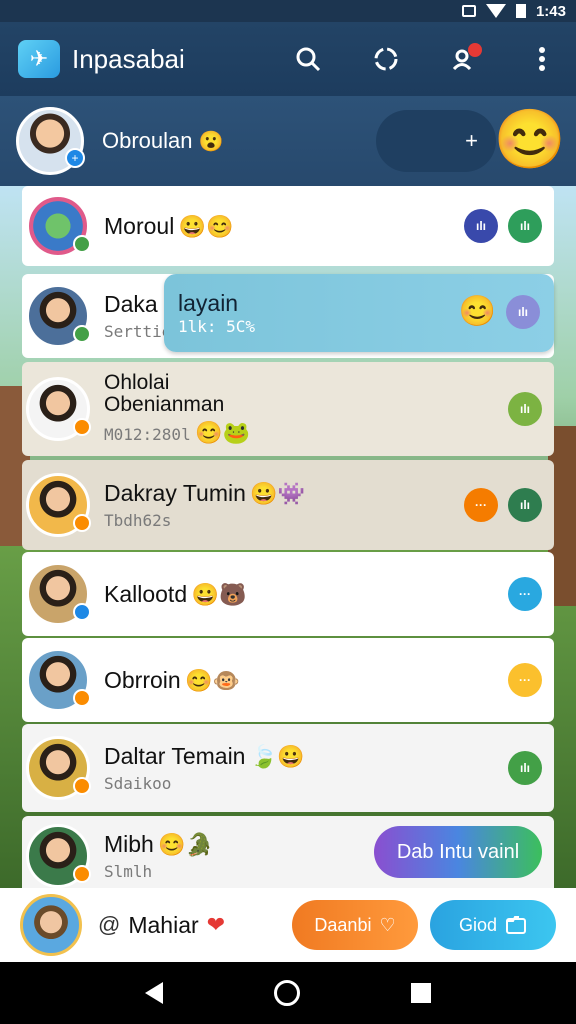  I want to click on list-item: Daltar Temain 🍃😀 Sdaikoo ılı, so click(288, 768).